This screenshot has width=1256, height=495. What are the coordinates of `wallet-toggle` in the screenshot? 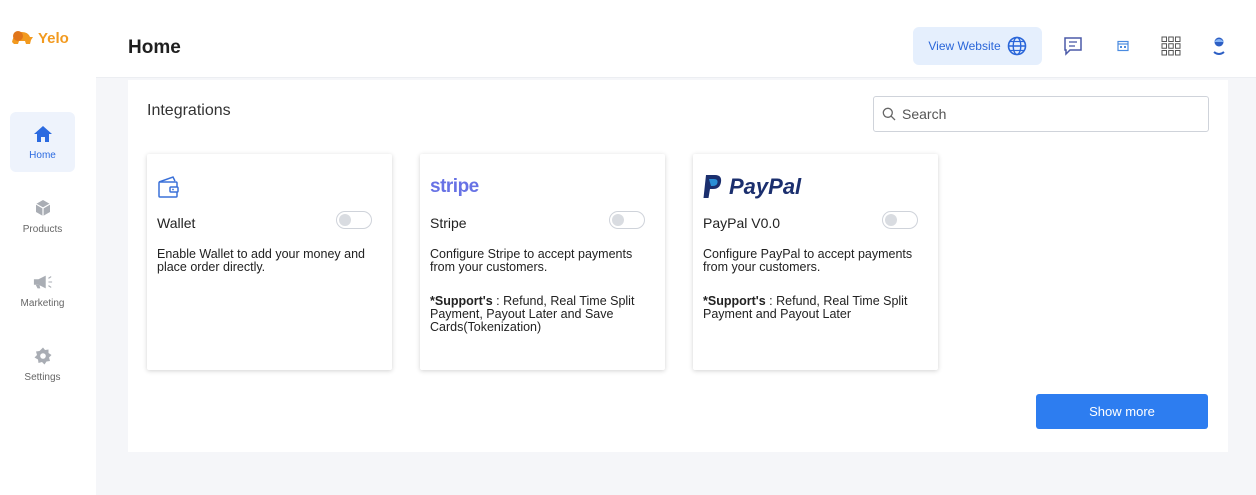 It's located at (354, 220).